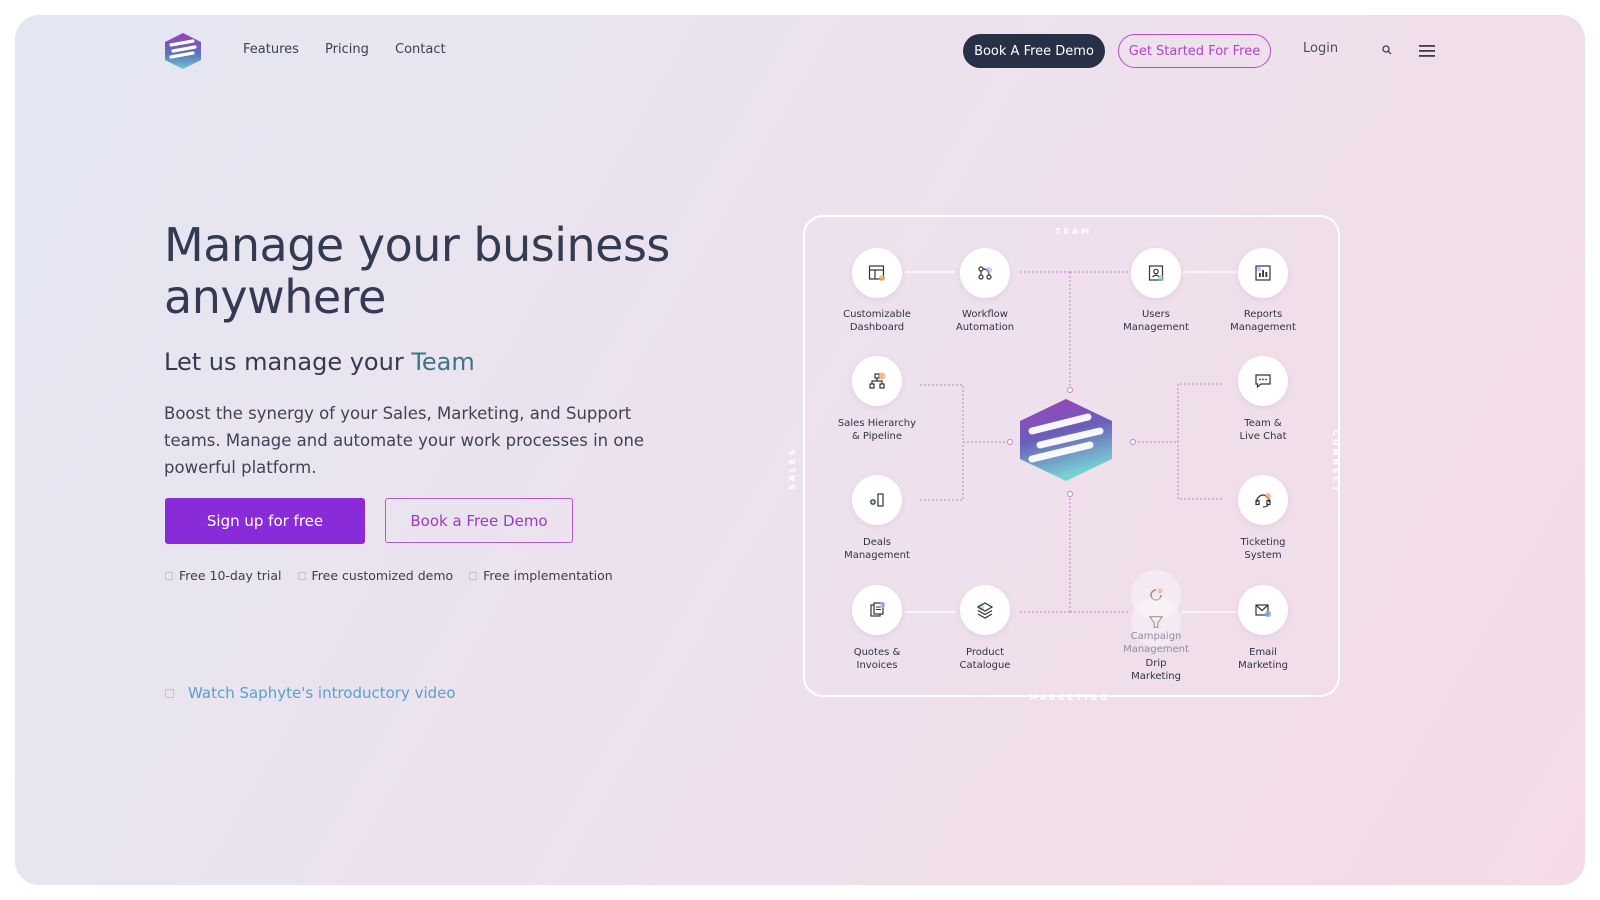  I want to click on invoice-icon, so click(878, 609).